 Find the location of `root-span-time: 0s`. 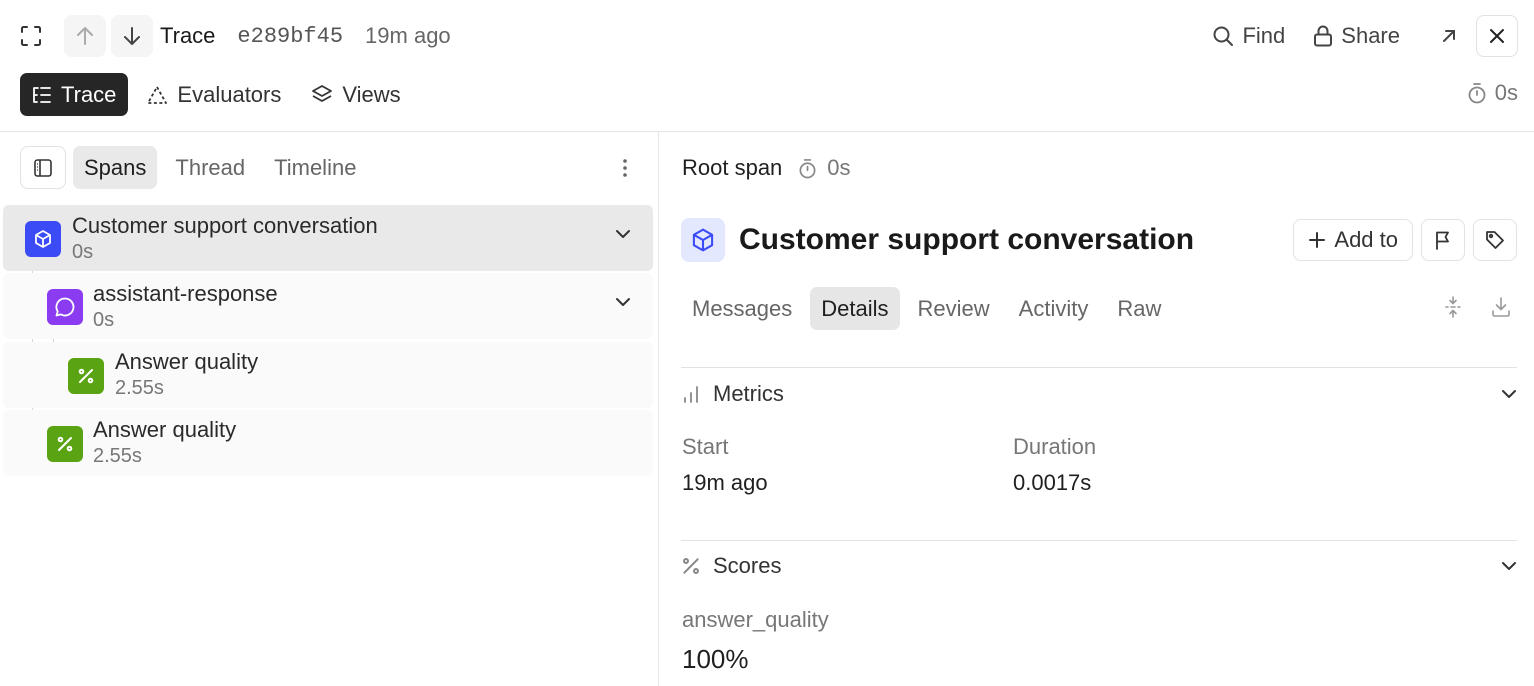

root-span-time: 0s is located at coordinates (839, 167).